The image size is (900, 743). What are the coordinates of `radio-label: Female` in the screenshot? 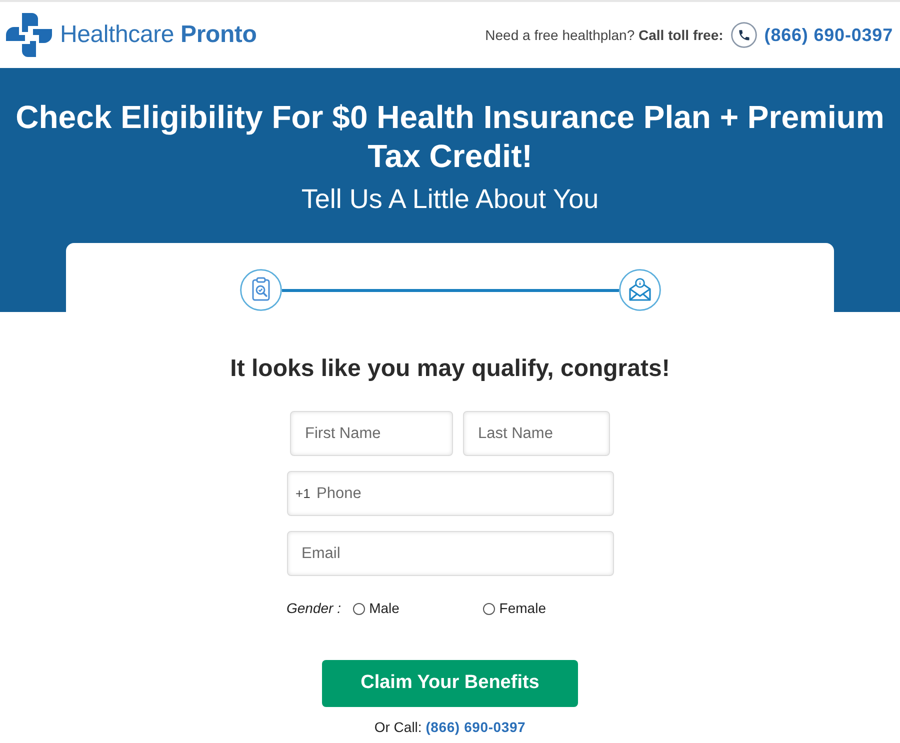 It's located at (522, 608).